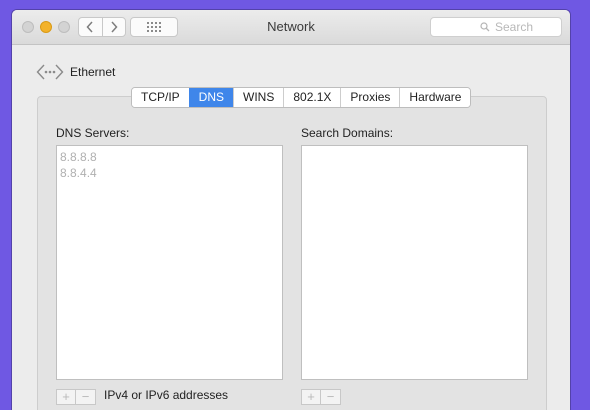  I want to click on tab-bar: TCP/IP DNS WINS 802.1X Proxies Hardware, so click(301, 97).